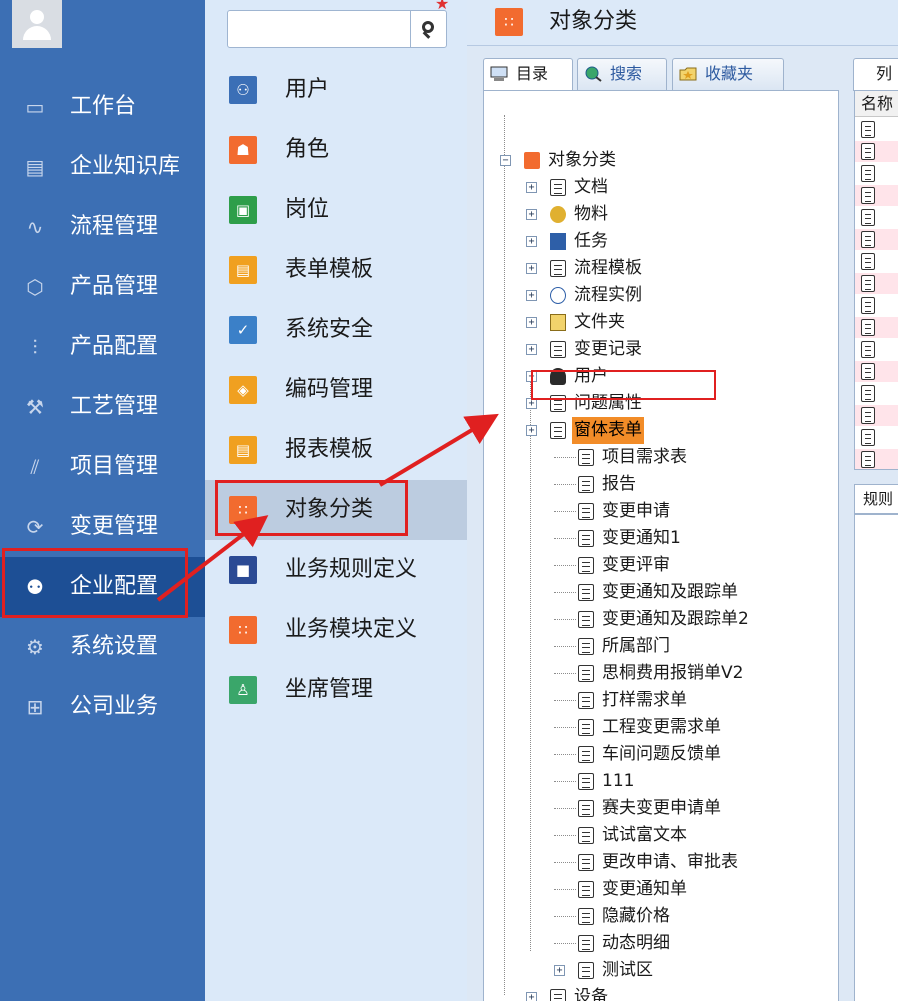  Describe the element at coordinates (102, 647) in the screenshot. I see `nav-item-9: ⚙ 系统设置` at that location.